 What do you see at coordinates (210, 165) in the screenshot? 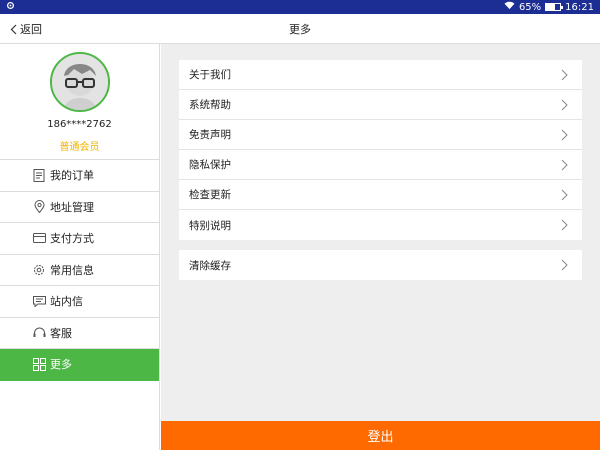
I see `list-item-label: 隐私保护` at bounding box center [210, 165].